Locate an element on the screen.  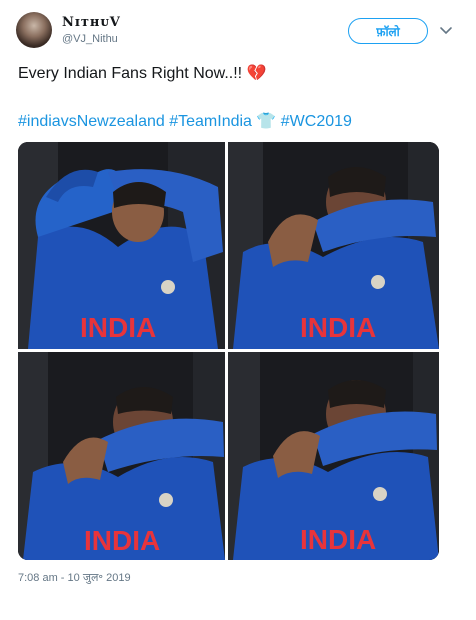
chevron-down-icon is located at coordinates (446, 30).